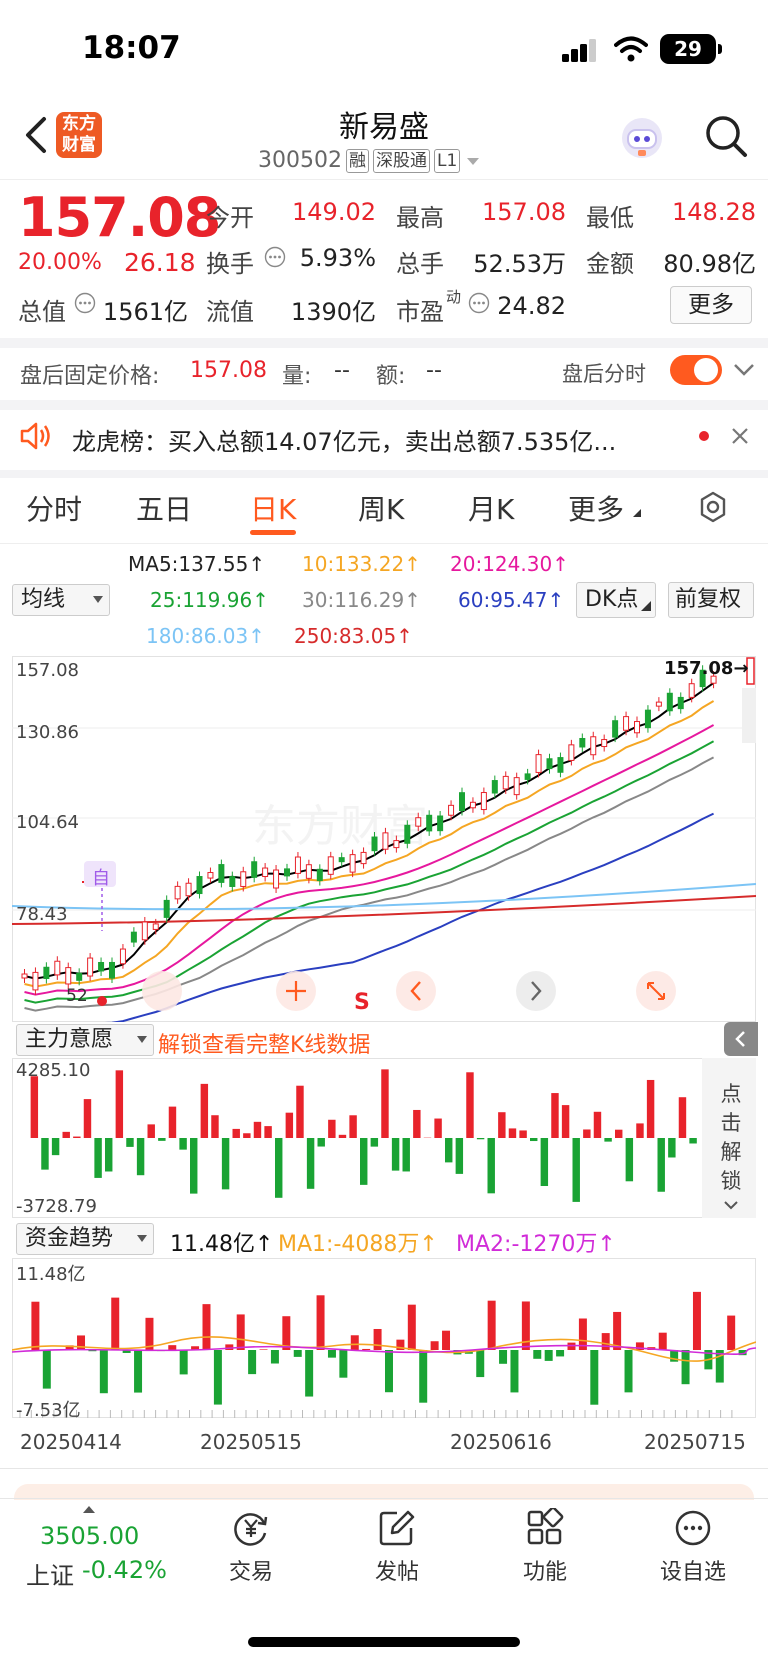  What do you see at coordinates (391, 376) in the screenshot?
I see `after-hours-amt-label: 额:` at bounding box center [391, 376].